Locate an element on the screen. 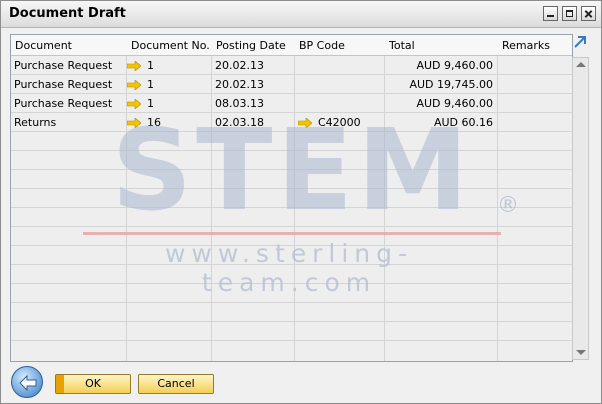 This screenshot has width=602, height=404. back-button is located at coordinates (27, 382).